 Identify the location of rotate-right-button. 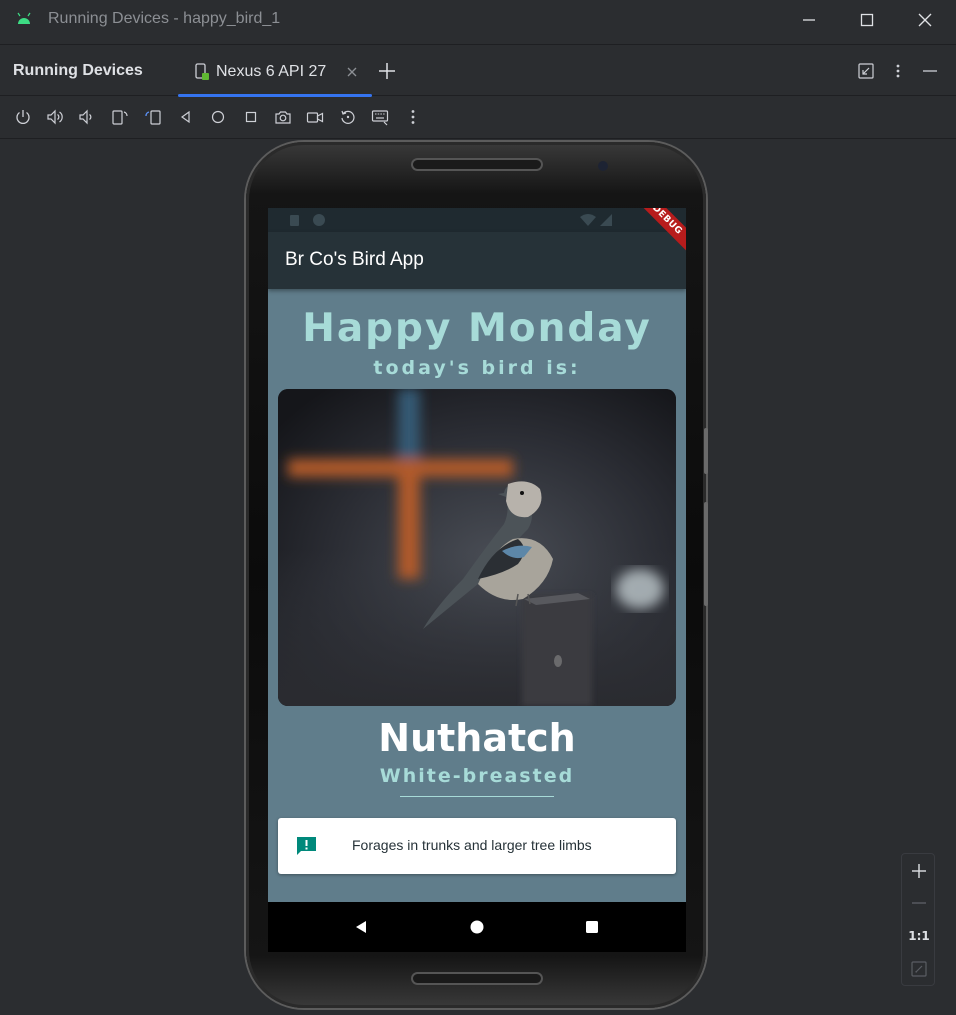
(153, 117).